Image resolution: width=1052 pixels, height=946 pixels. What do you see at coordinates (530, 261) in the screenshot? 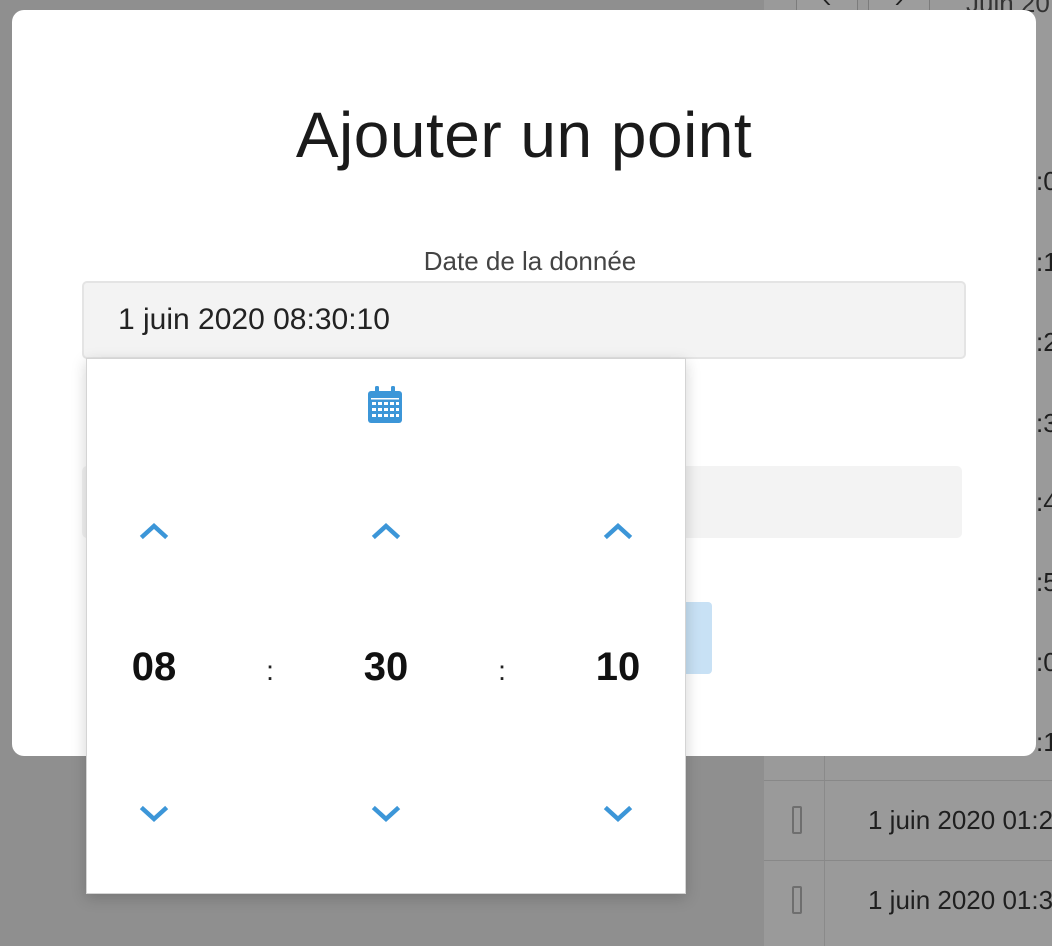
I see `date-field-label: Date de la donnée` at bounding box center [530, 261].